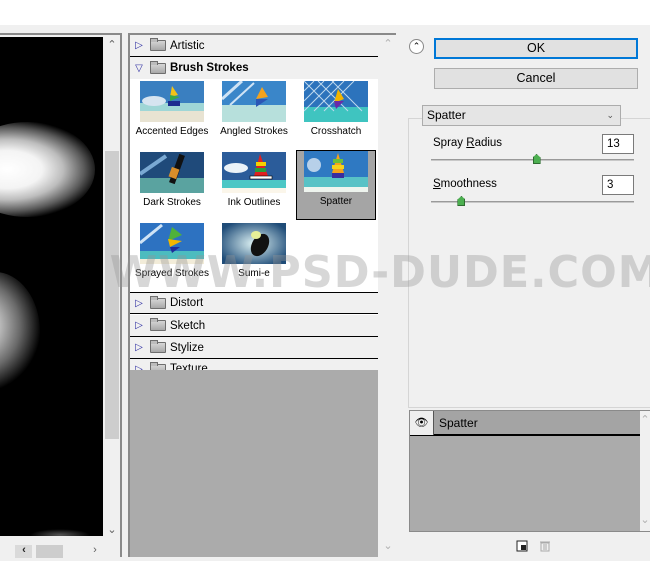 Image resolution: width=650 pixels, height=561 pixels. I want to click on effect-layer-row: 👁 Spatter, so click(525, 423).